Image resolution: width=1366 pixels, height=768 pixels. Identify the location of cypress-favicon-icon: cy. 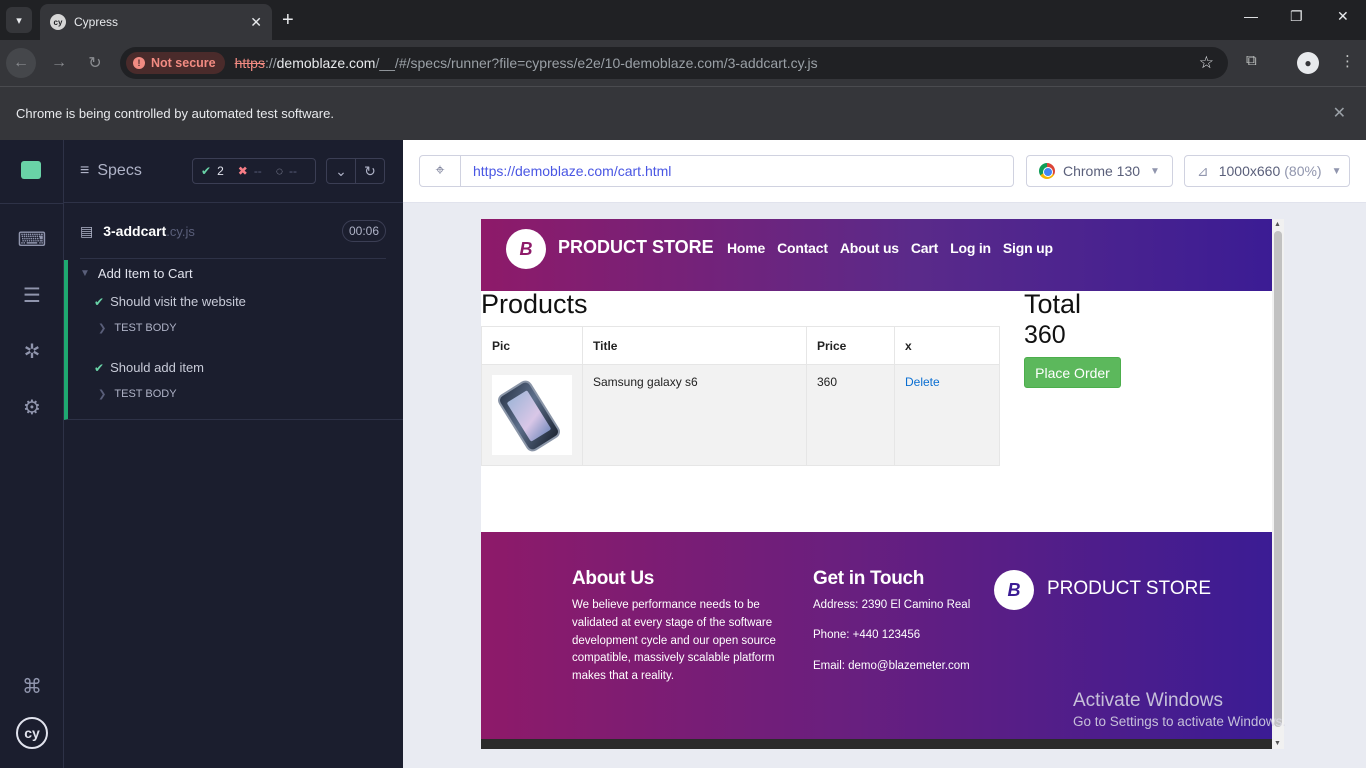
(58, 22).